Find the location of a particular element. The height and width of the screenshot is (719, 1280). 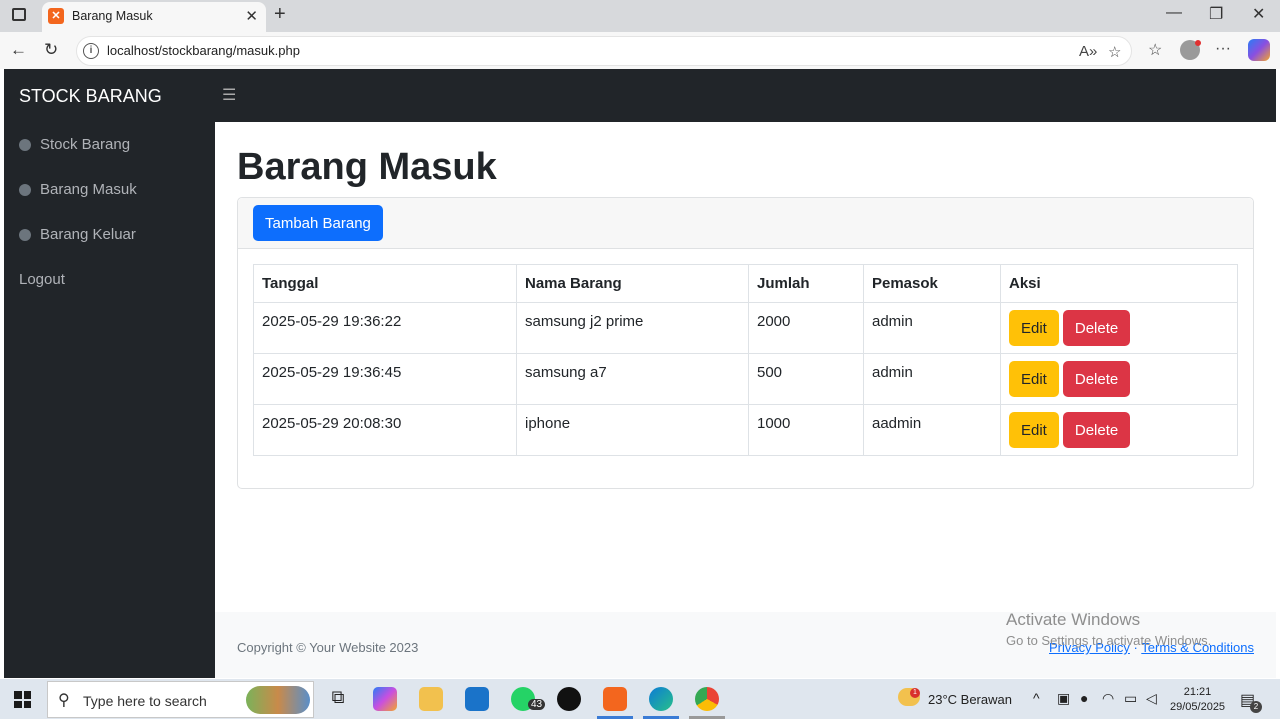

workspaces-icon is located at coordinates (19, 14).